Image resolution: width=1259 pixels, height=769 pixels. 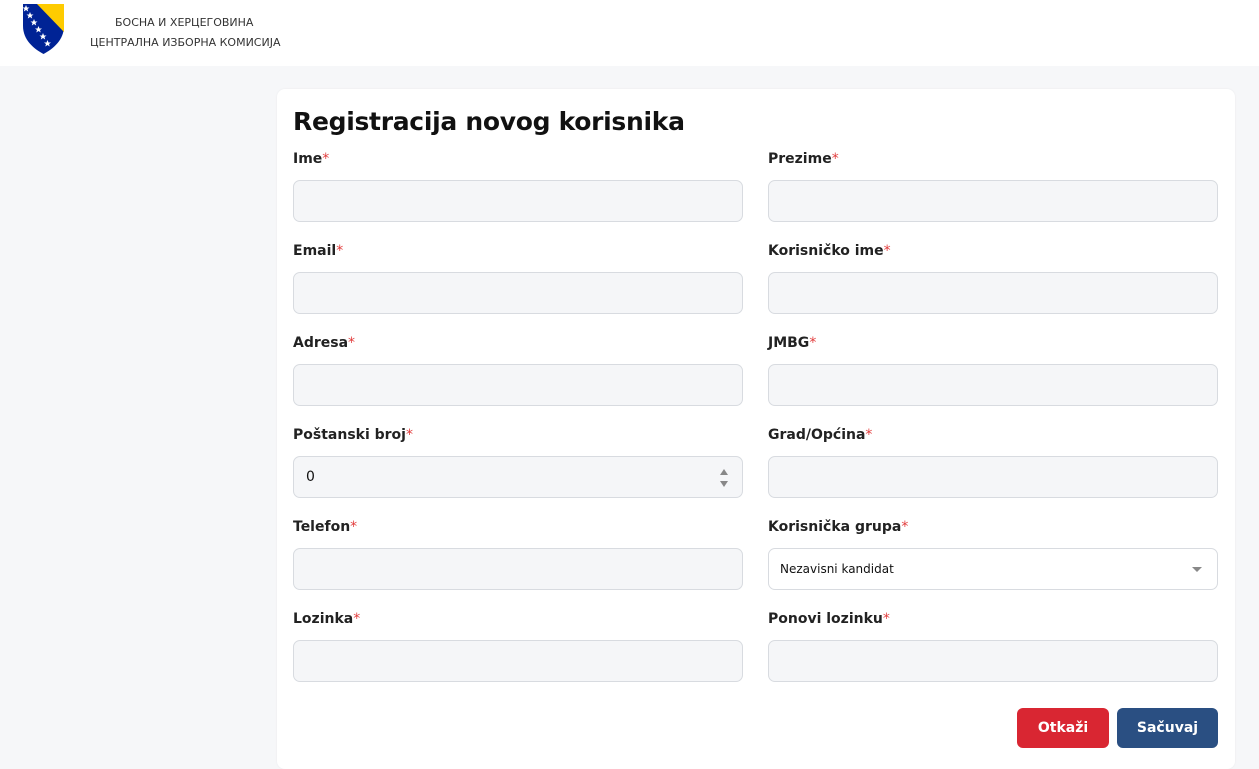 I want to click on postanski-broj-input: 0, so click(x=518, y=477).